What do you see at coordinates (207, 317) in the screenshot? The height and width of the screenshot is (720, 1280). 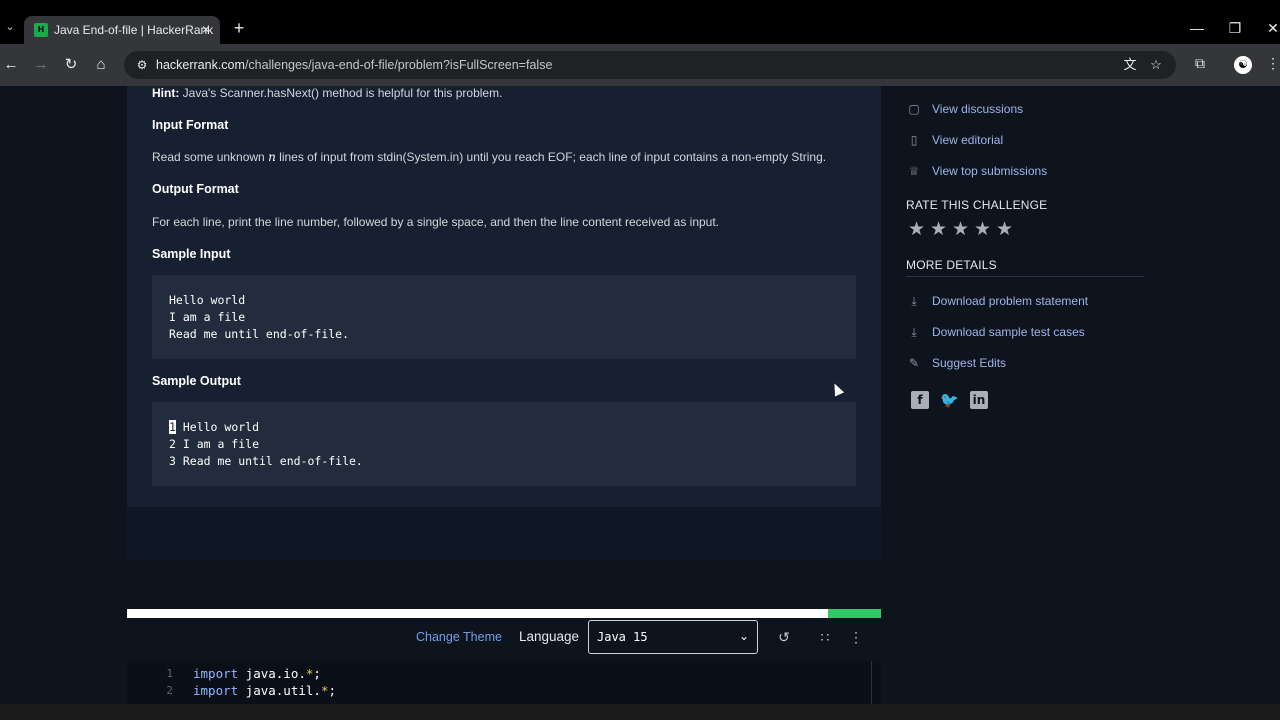 I see `sample-input-line: I am a file` at bounding box center [207, 317].